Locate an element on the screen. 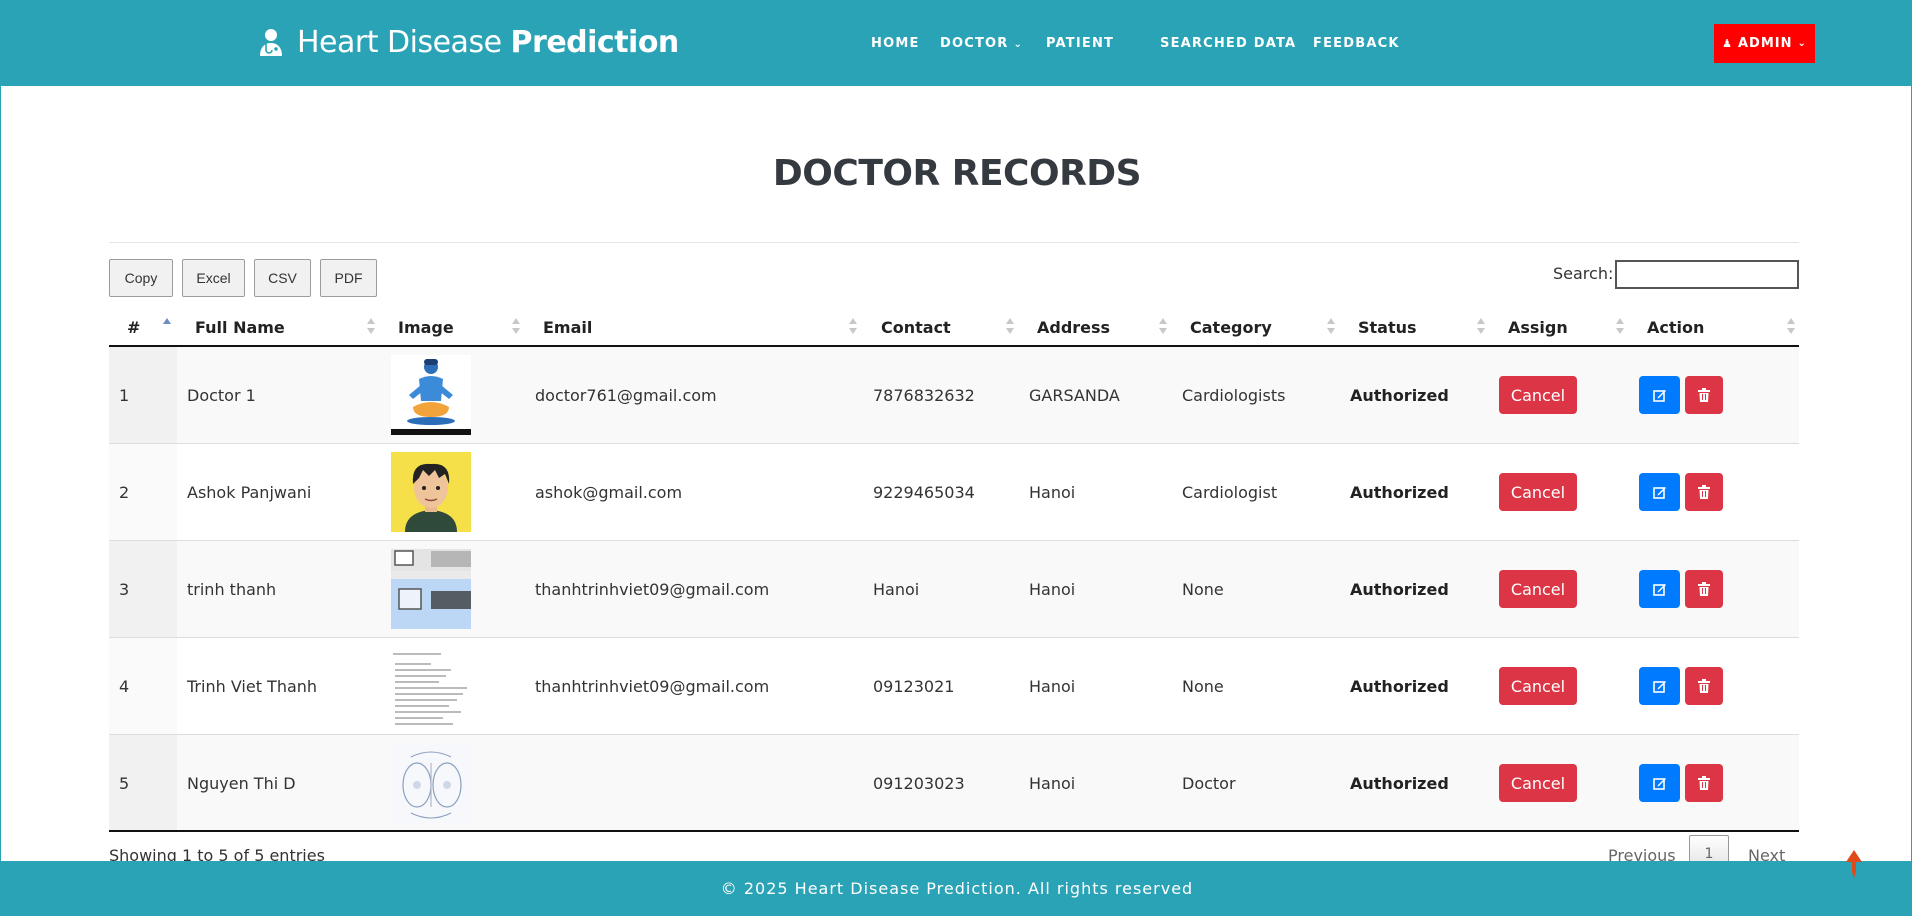  column-header-action: Action is located at coordinates (1675, 327).